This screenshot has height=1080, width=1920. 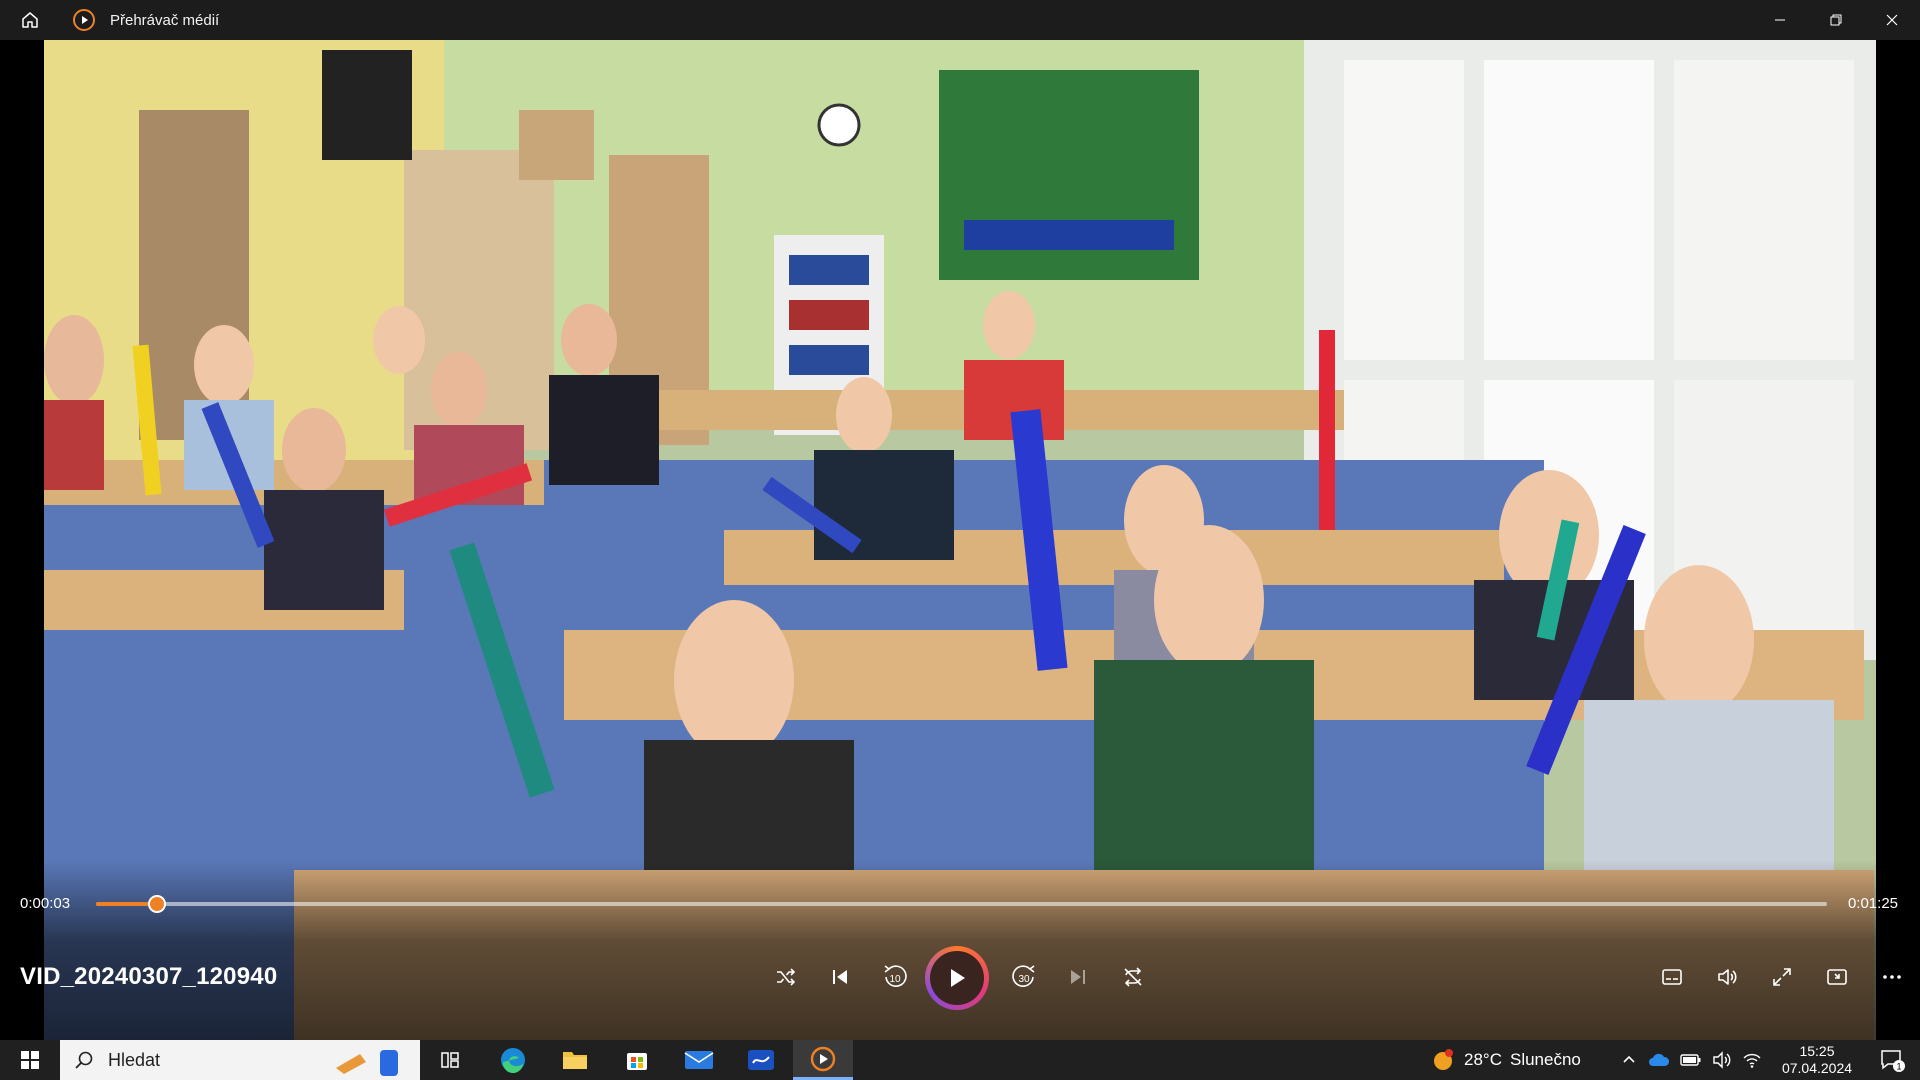 I want to click on start-button, so click(x=30, y=1060).